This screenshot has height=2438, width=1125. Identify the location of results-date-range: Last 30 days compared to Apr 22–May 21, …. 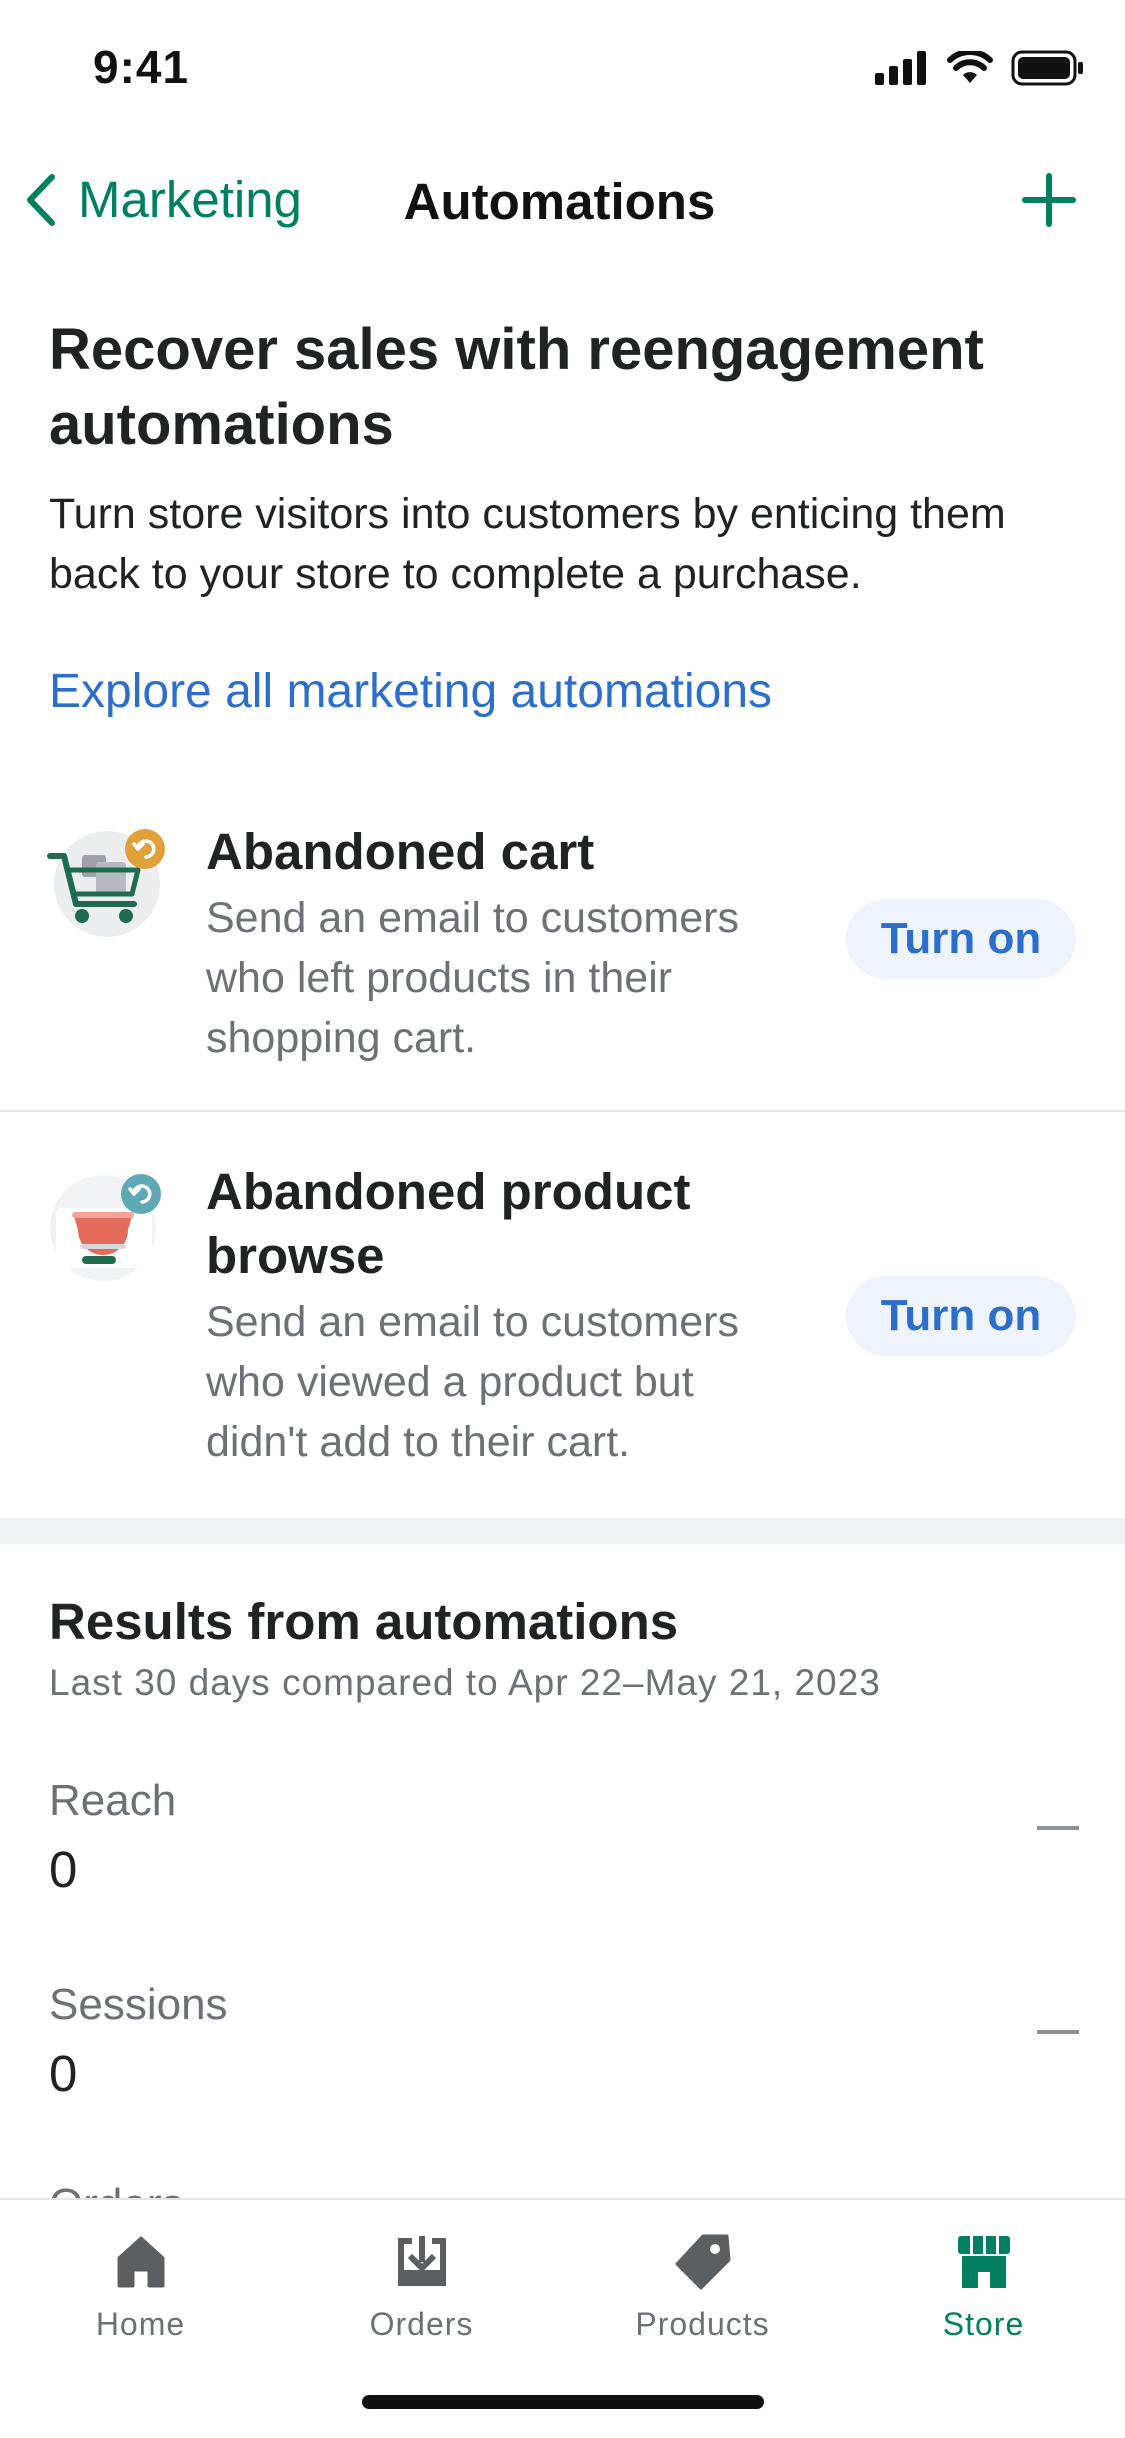
(465, 1682).